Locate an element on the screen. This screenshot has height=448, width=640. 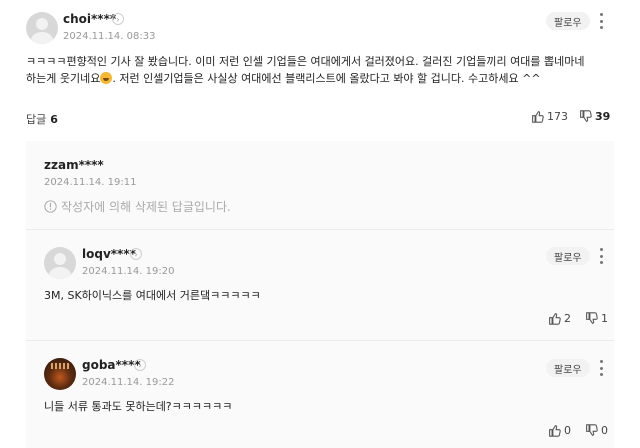
dislike-button: 1 is located at coordinates (596, 318).